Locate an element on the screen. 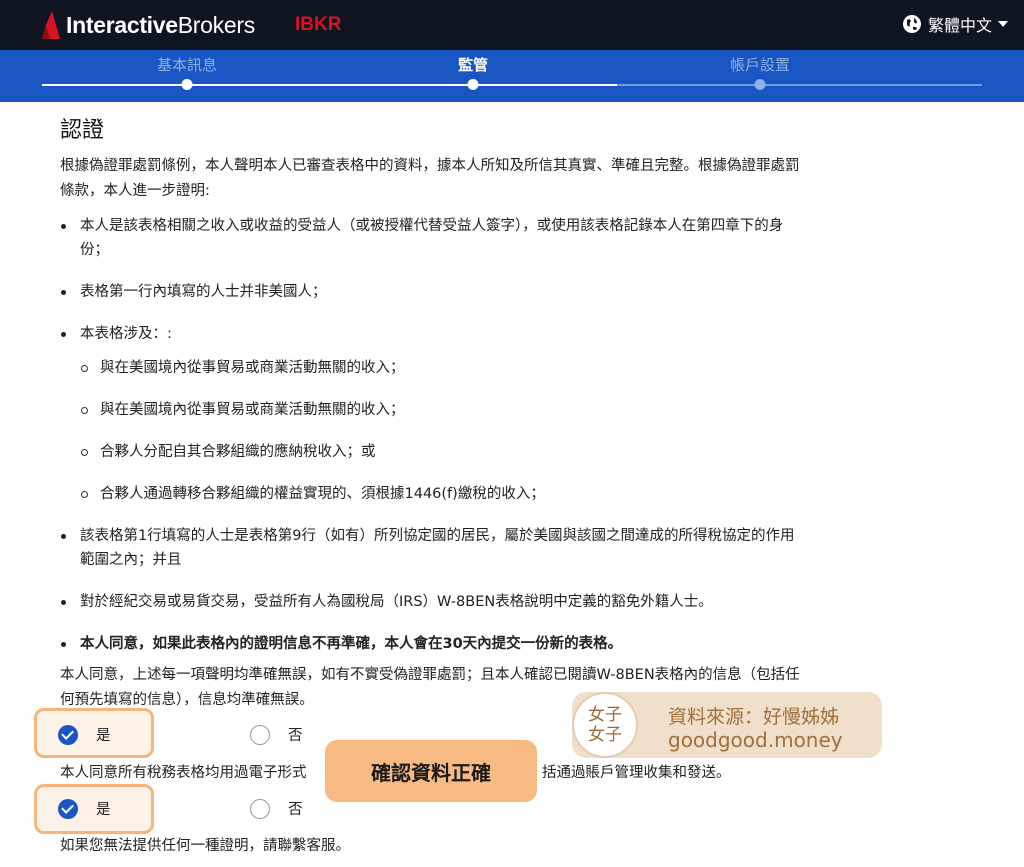  language-selector: 繁體中文 is located at coordinates (955, 24).